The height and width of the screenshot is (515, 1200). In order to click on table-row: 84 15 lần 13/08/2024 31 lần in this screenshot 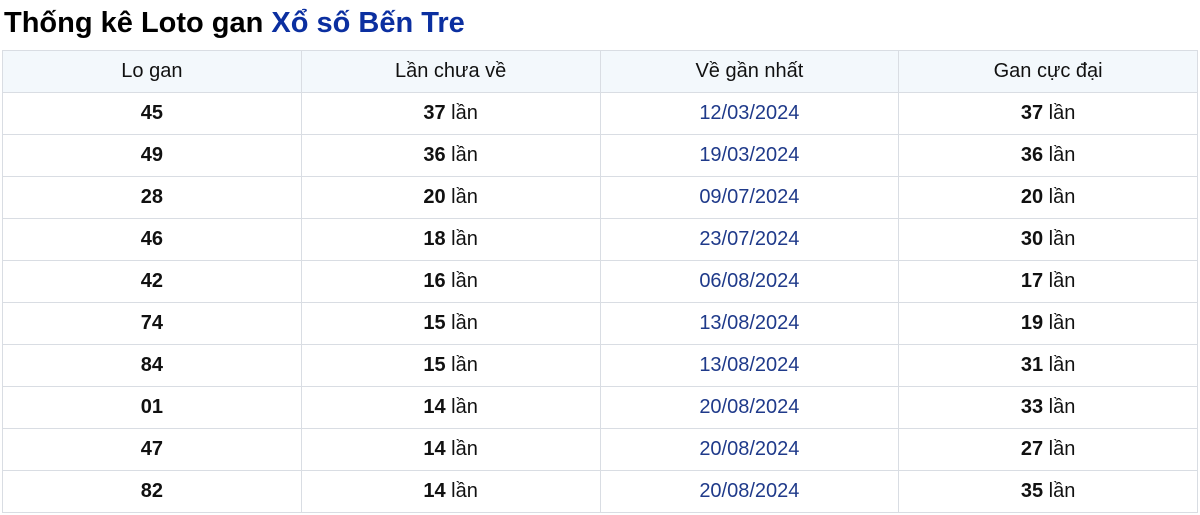, I will do `click(600, 365)`.